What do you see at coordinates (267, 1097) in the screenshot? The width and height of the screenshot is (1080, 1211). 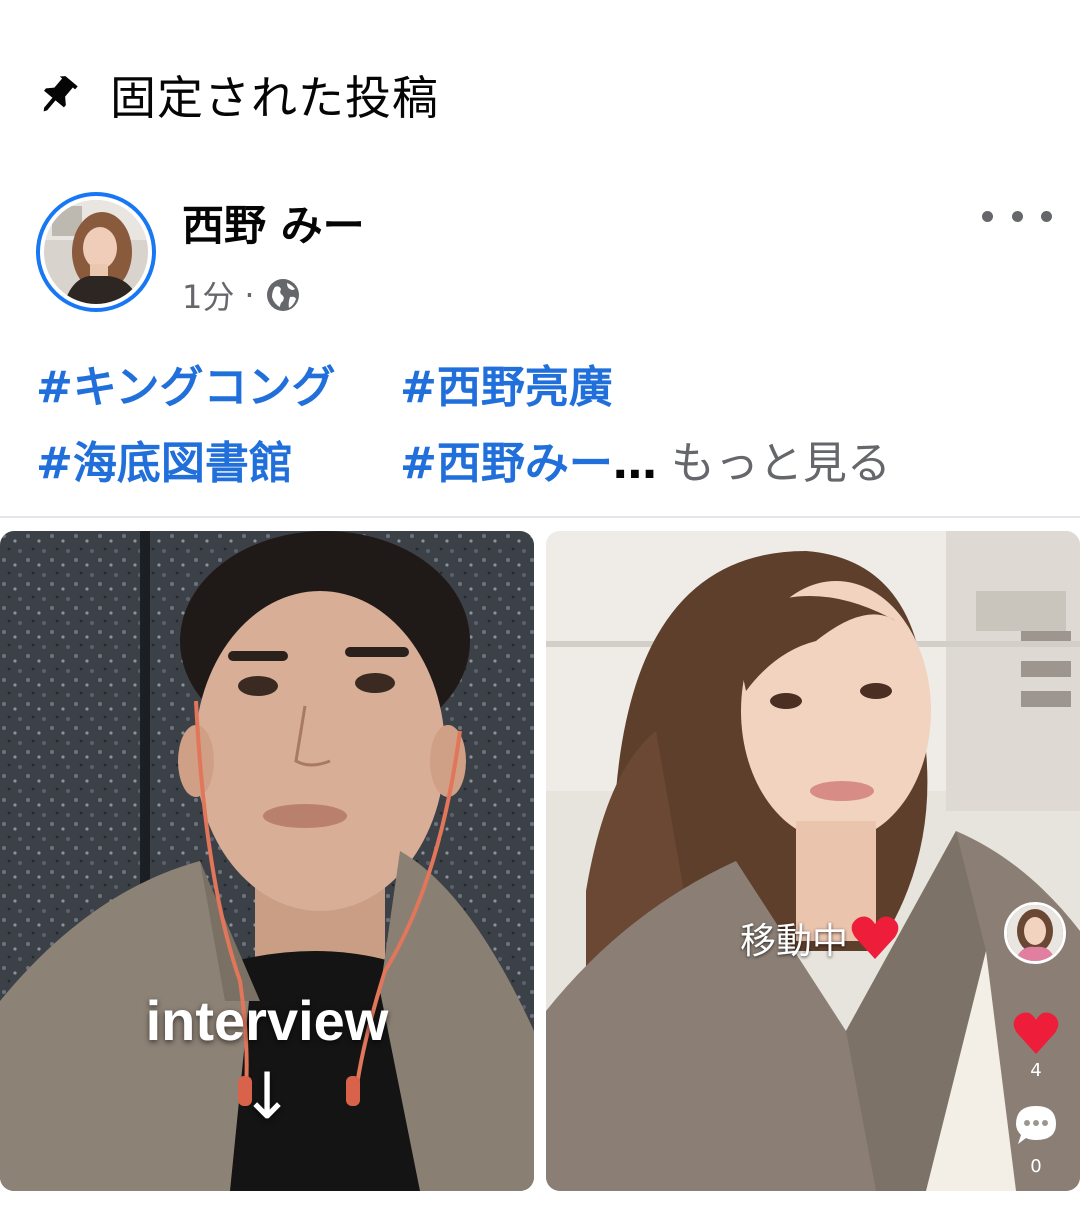 I see `down-arrow-icon: ↓` at bounding box center [267, 1097].